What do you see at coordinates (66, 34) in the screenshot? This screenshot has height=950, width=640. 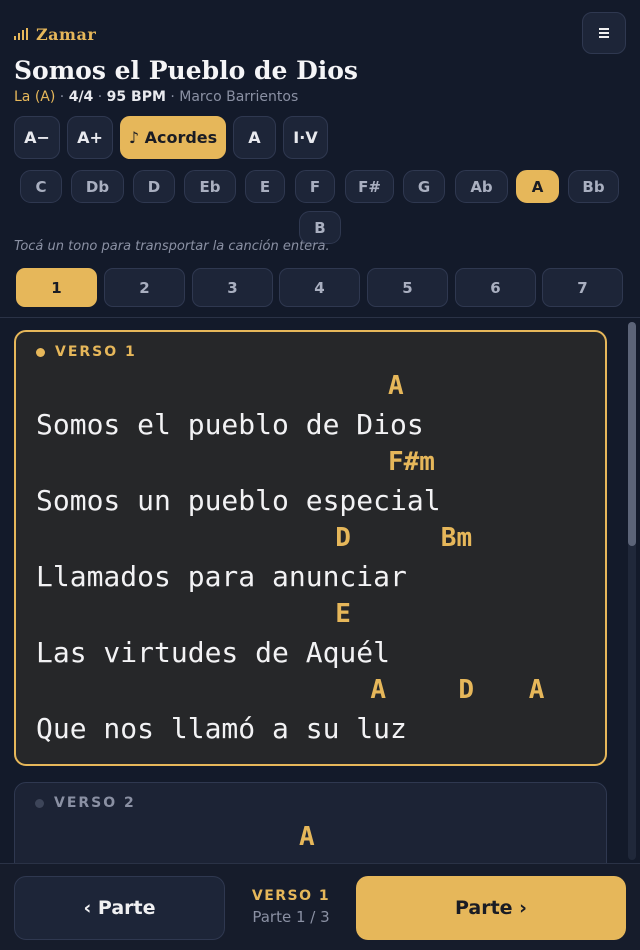 I see `app-brand: Zamar` at bounding box center [66, 34].